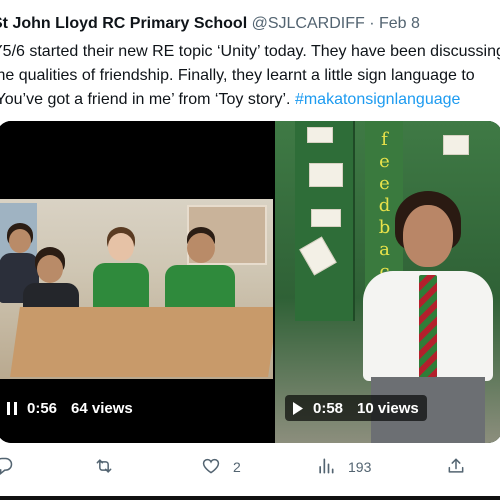 This screenshot has height=500, width=500. I want to click on tweet-date: Feb 8, so click(399, 23).